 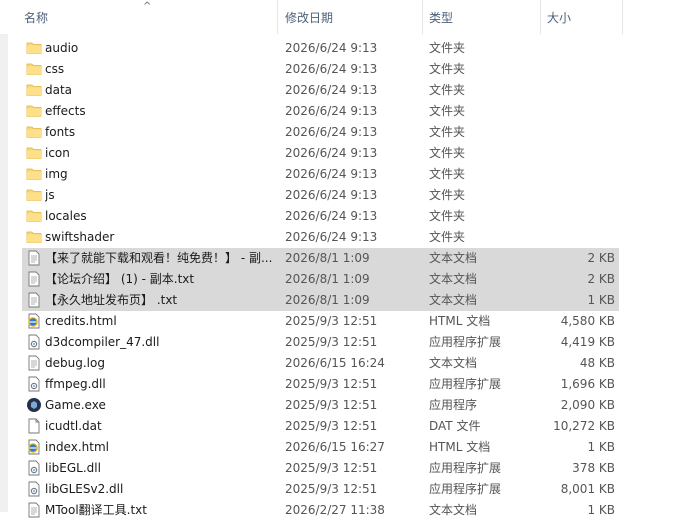 What do you see at coordinates (320, 447) in the screenshot?
I see `file-row: index.html 2026/6/15 16:27 HTML 文档 1 KB` at bounding box center [320, 447].